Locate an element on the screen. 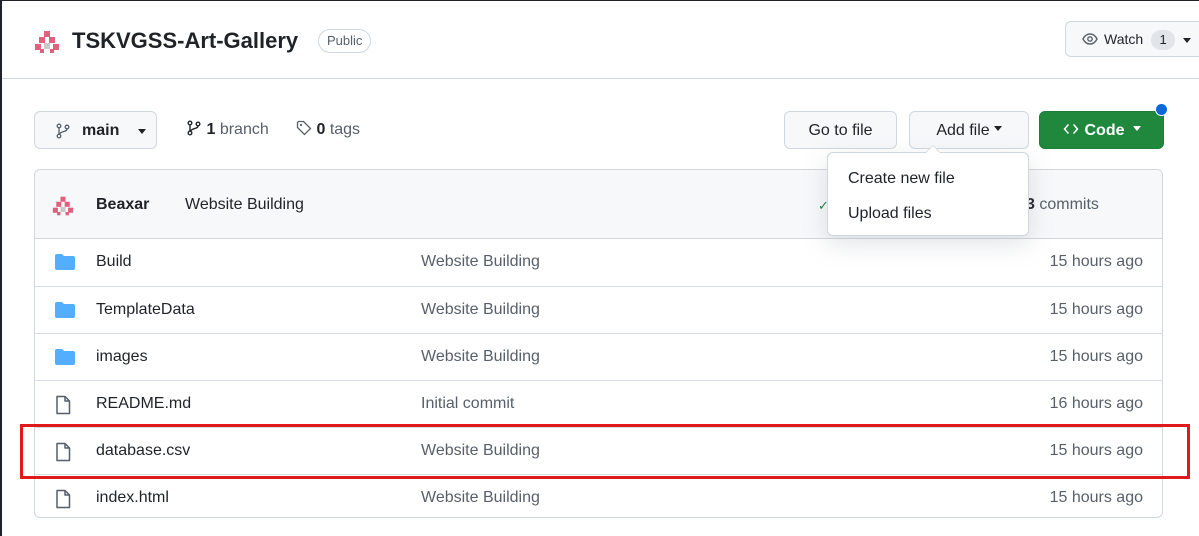 This screenshot has width=1199, height=536. highlight-annotation is located at coordinates (605, 451).